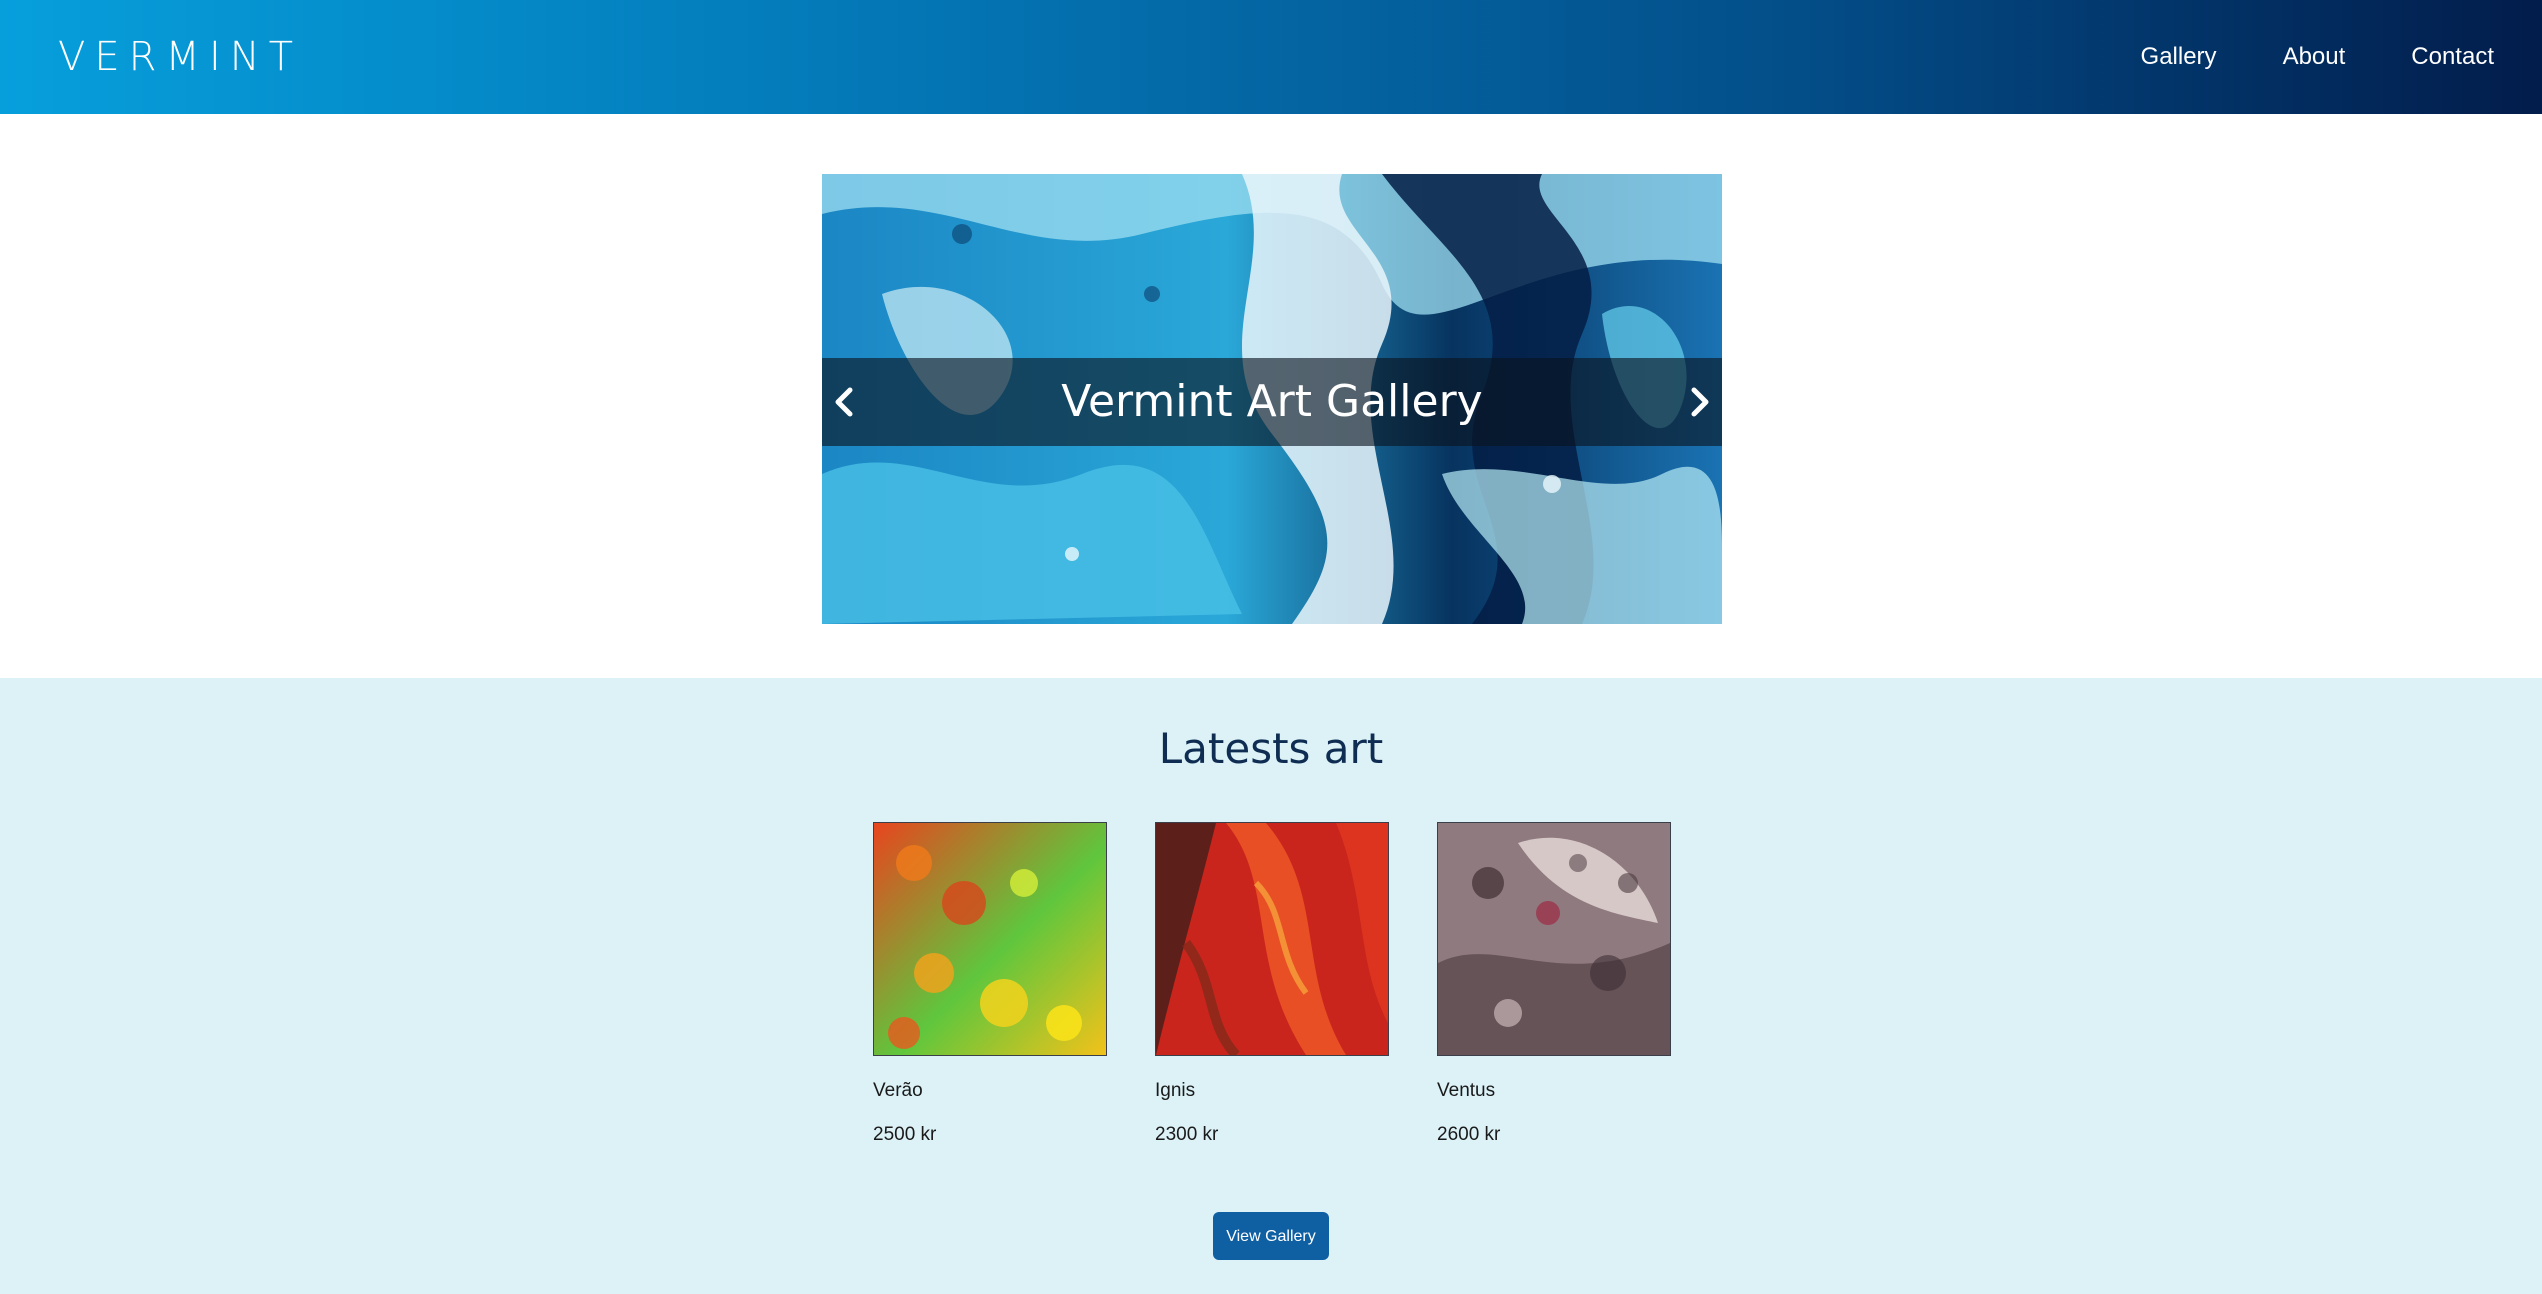  Describe the element at coordinates (1271, 748) in the screenshot. I see `section-title: Latests art` at that location.